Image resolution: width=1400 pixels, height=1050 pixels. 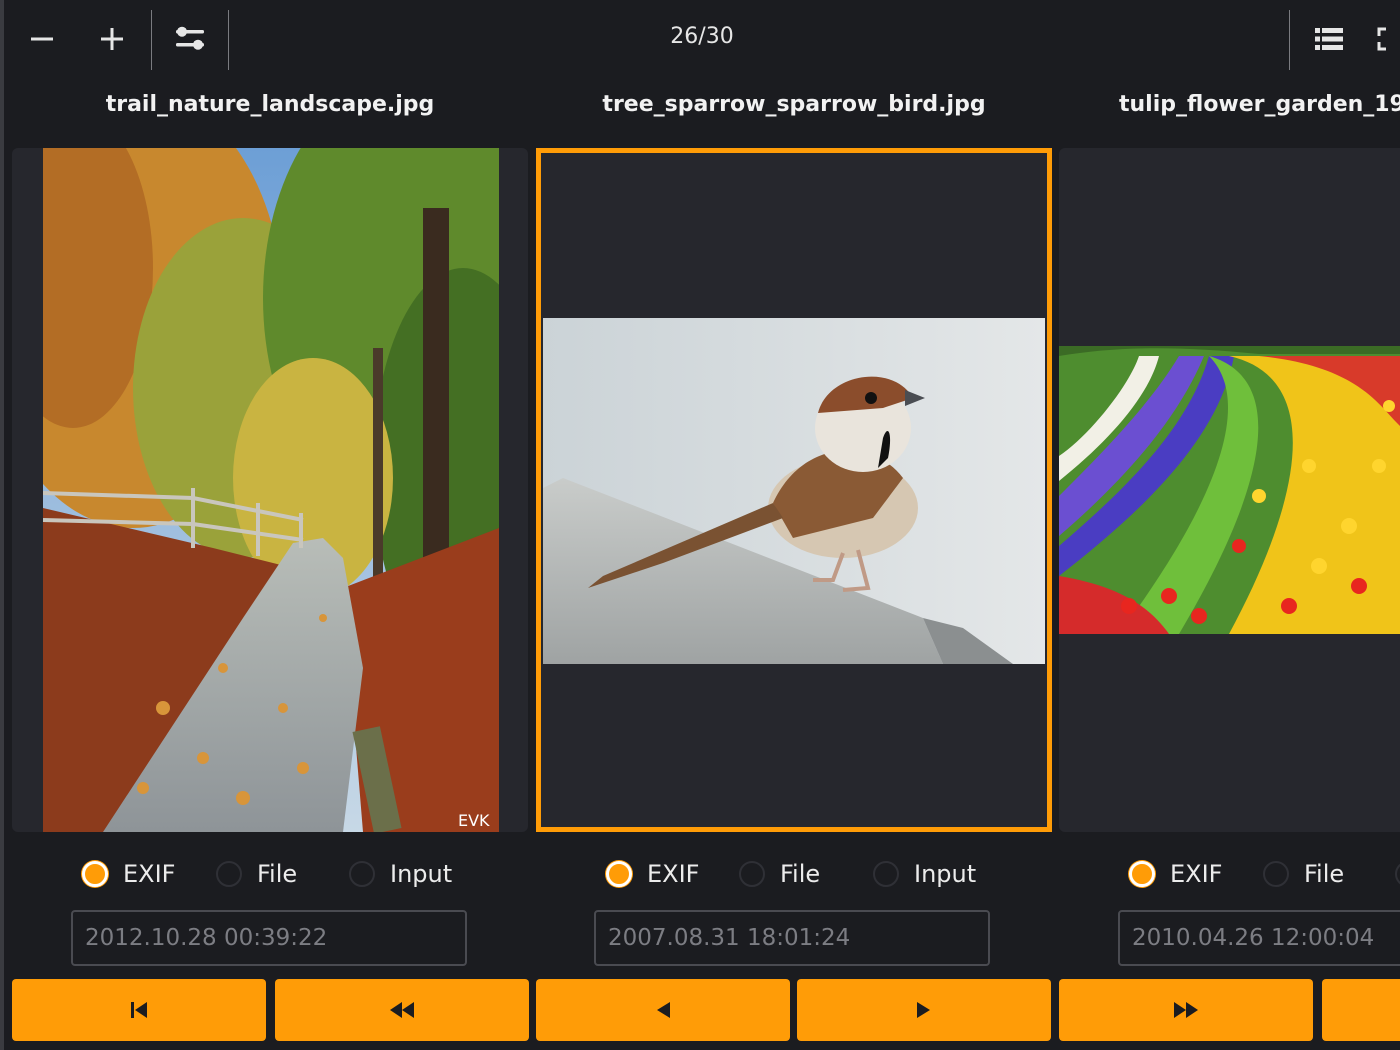 I want to click on filename-label: tree_sparrow_sparrow_bird.jpg, so click(x=794, y=104).